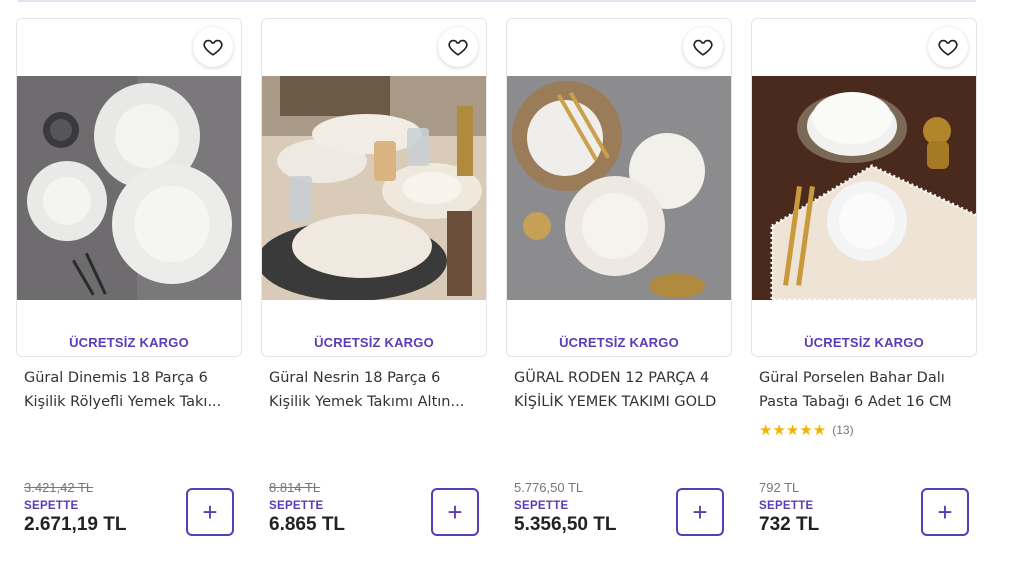  I want to click on product-photo-roden, so click(619, 188).